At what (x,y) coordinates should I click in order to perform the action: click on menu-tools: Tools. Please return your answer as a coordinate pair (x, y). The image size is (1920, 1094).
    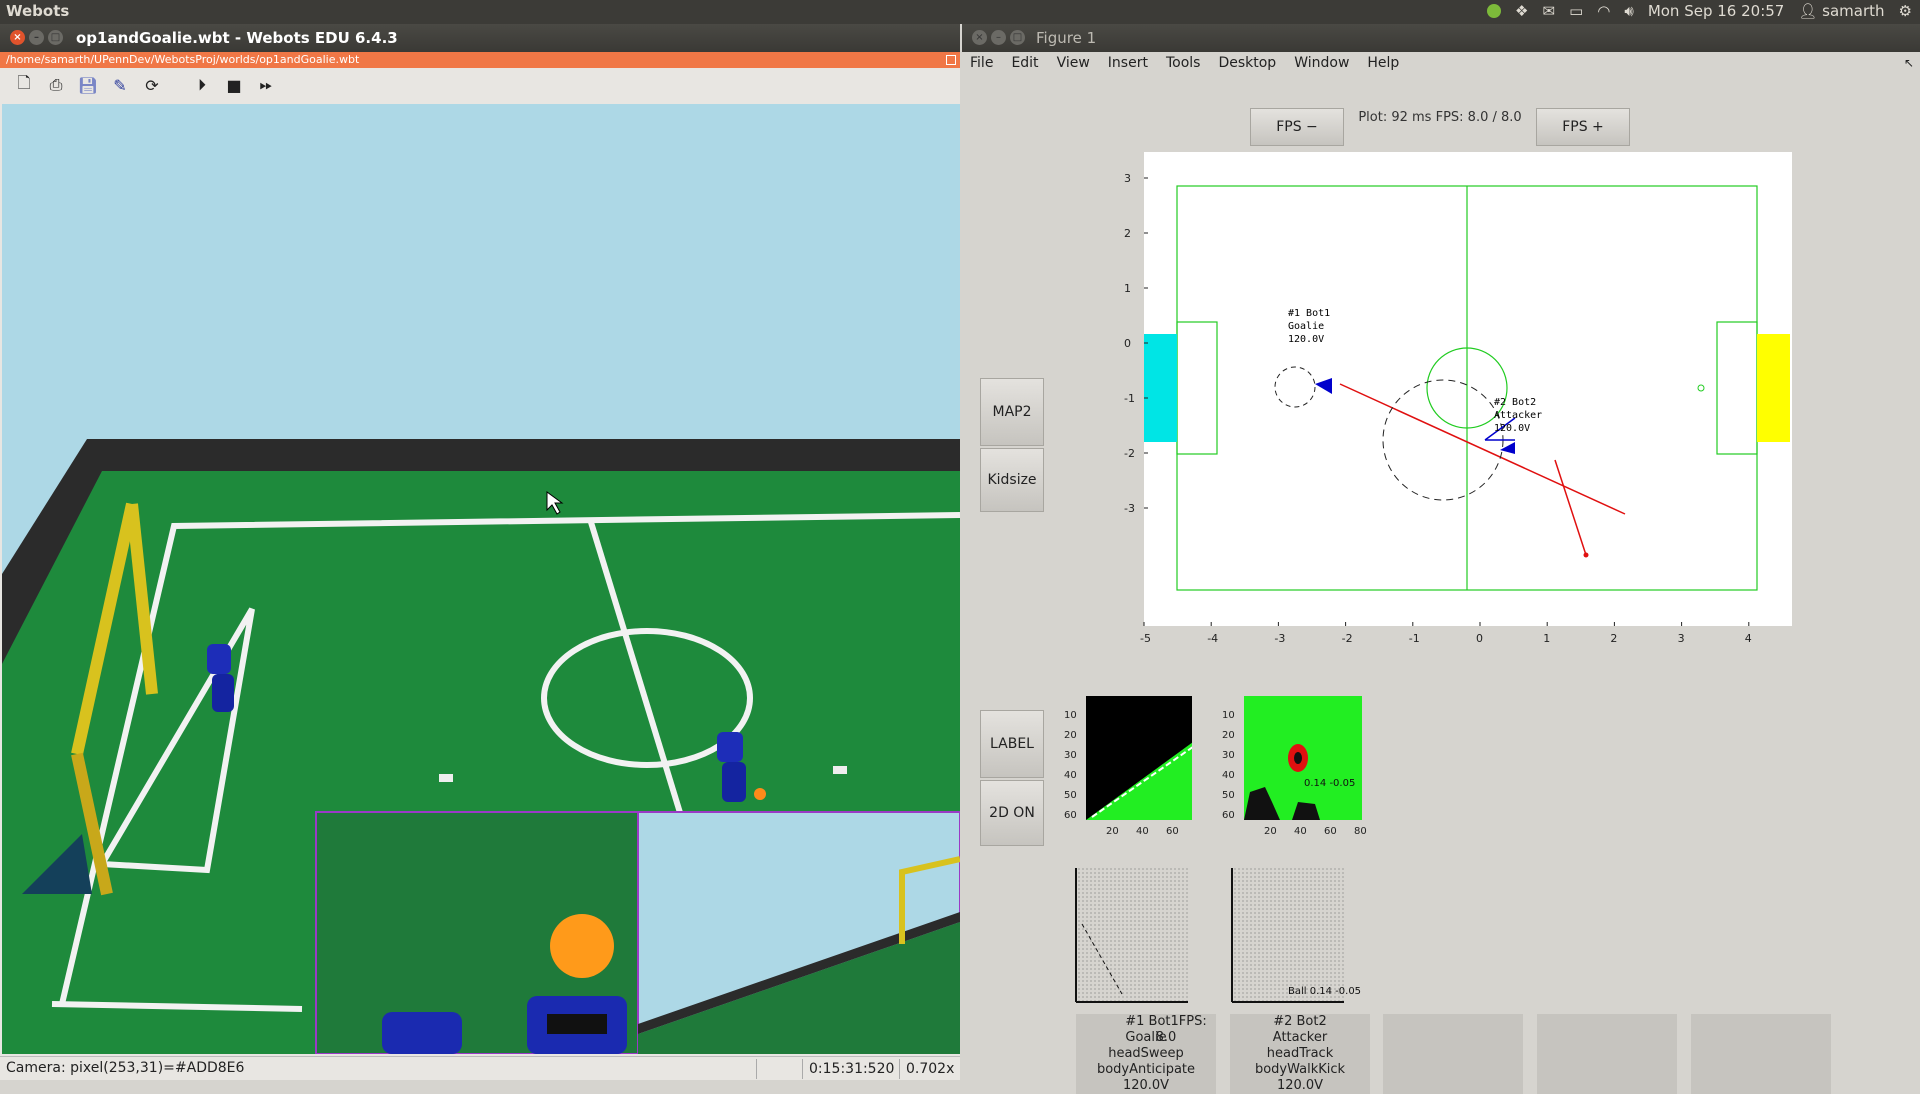
    Looking at the image, I should click on (1183, 63).